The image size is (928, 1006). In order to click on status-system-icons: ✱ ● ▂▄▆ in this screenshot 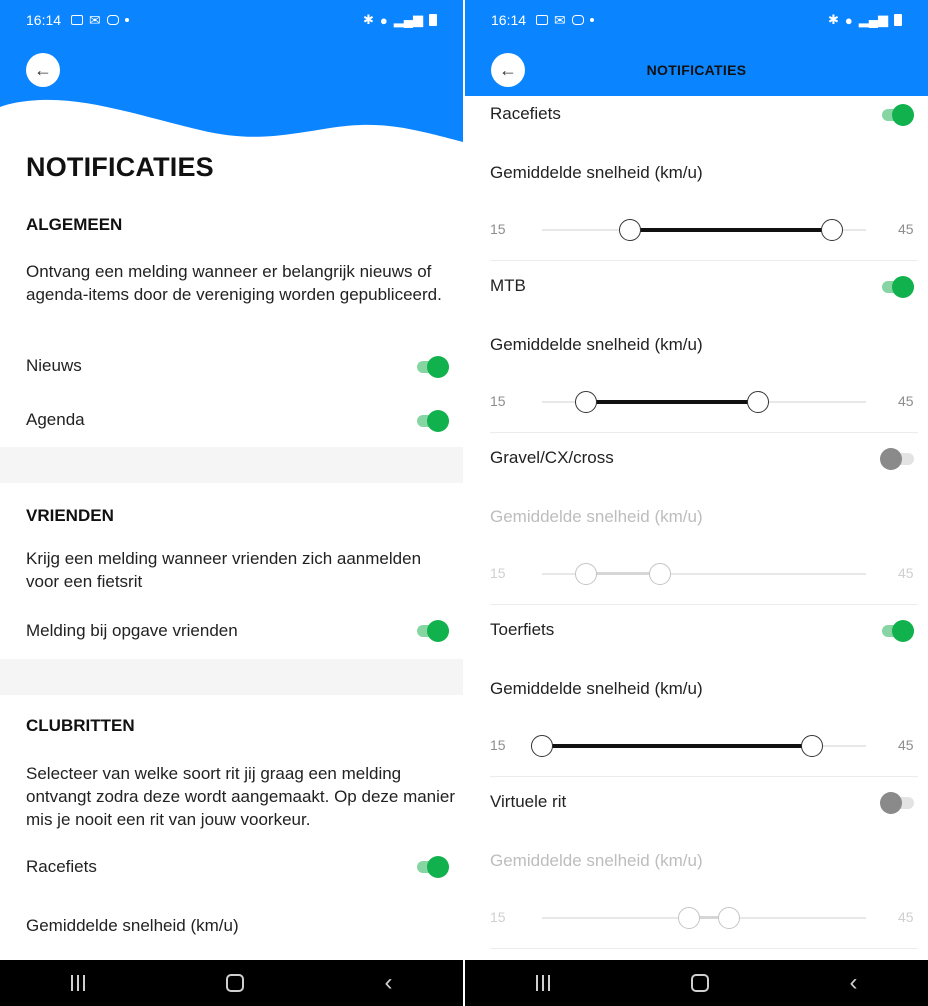, I will do `click(865, 20)`.